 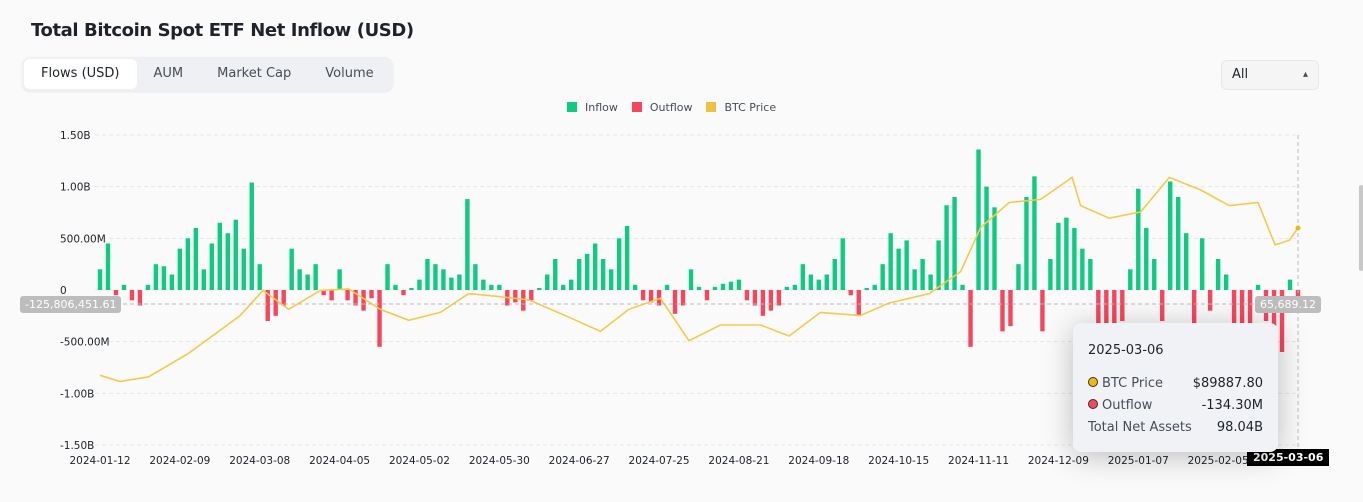 I want to click on x-tick-label: 2024-05-02, so click(x=419, y=461).